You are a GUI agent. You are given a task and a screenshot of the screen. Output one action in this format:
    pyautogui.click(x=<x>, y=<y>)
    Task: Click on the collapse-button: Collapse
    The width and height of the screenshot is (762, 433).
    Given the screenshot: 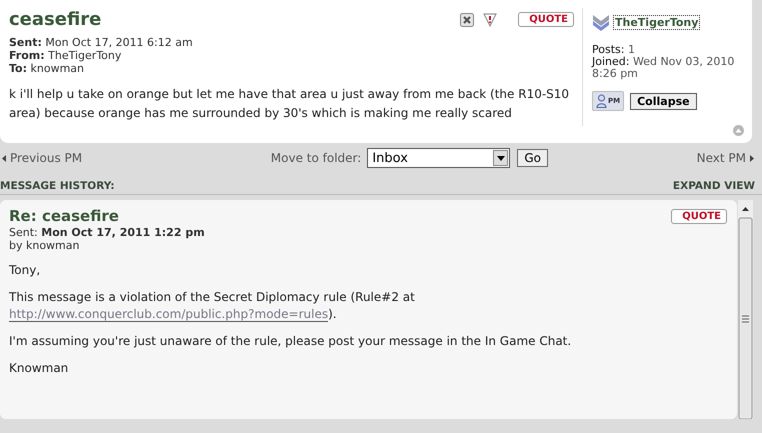 What is the action you would take?
    pyautogui.click(x=663, y=101)
    